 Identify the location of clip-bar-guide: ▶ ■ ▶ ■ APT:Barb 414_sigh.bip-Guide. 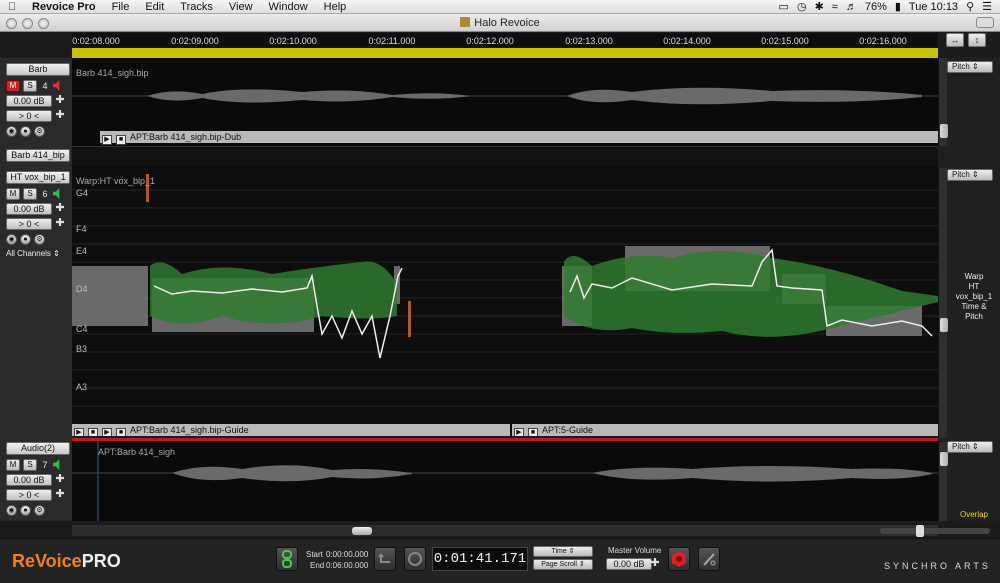
(291, 430).